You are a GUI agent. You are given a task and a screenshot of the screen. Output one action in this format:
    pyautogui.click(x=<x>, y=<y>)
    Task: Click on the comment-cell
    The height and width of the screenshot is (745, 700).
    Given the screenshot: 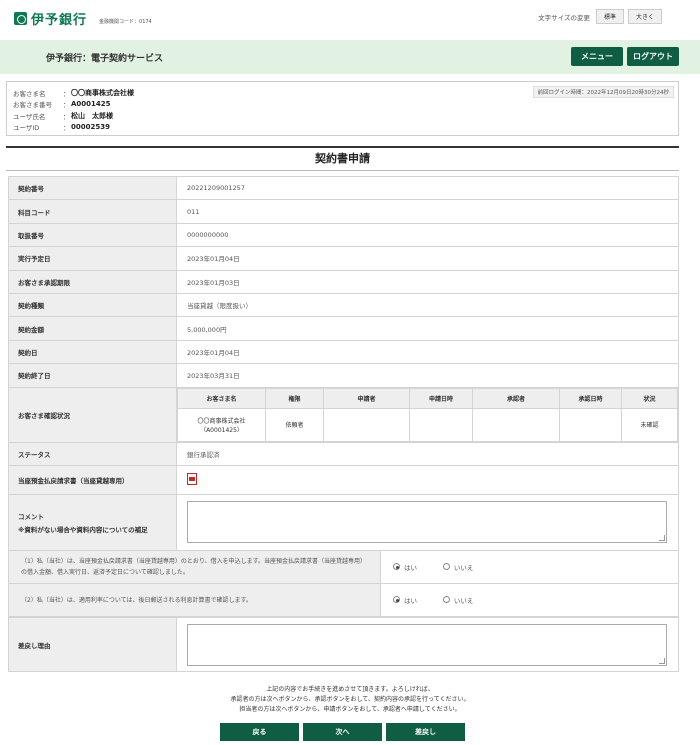 What is the action you would take?
    pyautogui.click(x=427, y=522)
    